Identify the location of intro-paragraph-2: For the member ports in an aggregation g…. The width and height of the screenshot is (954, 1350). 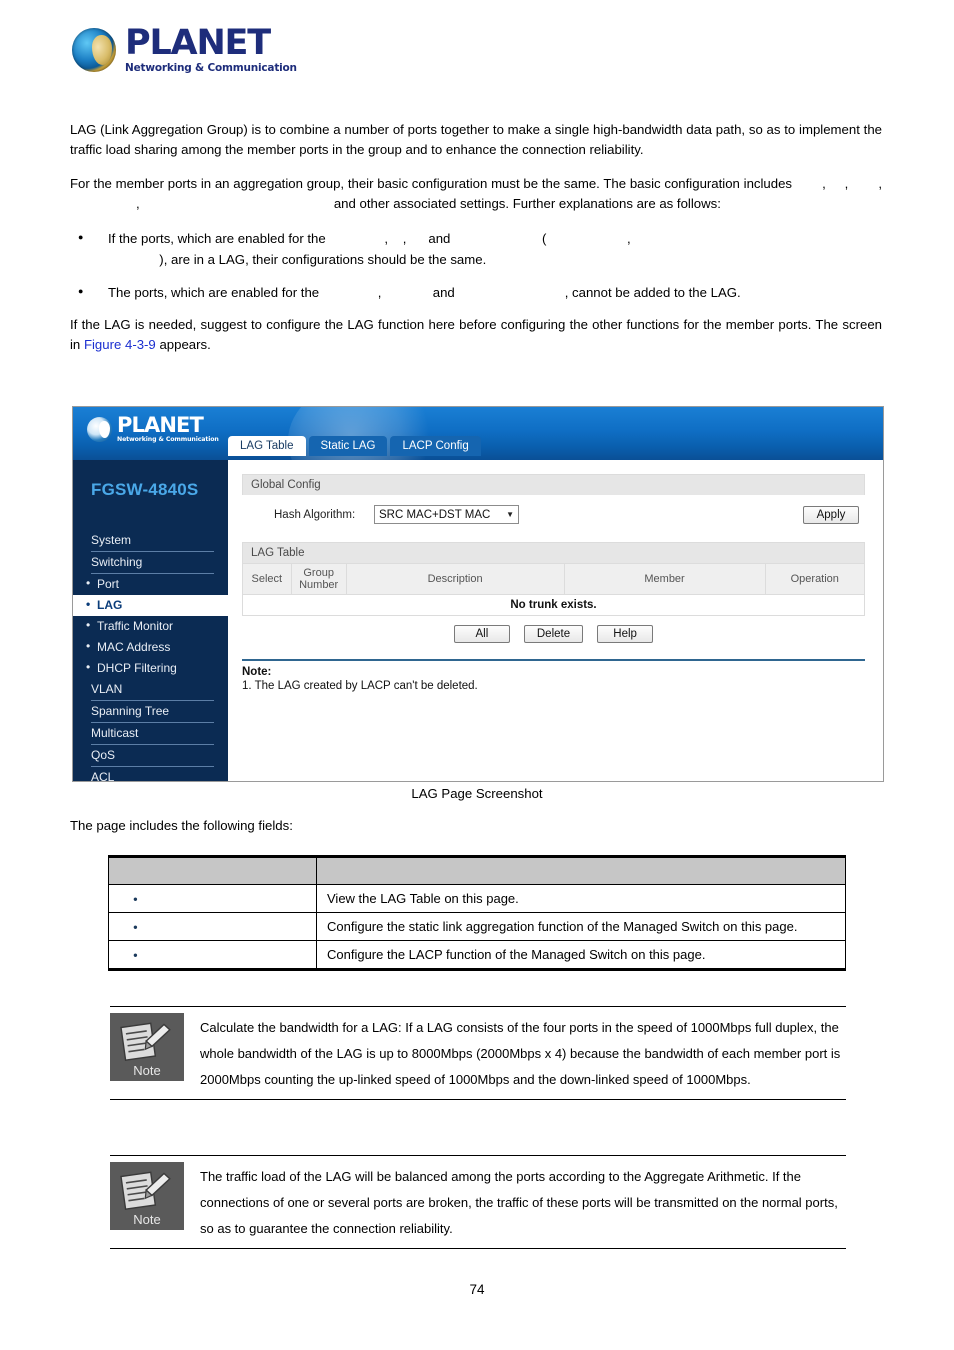
(476, 194).